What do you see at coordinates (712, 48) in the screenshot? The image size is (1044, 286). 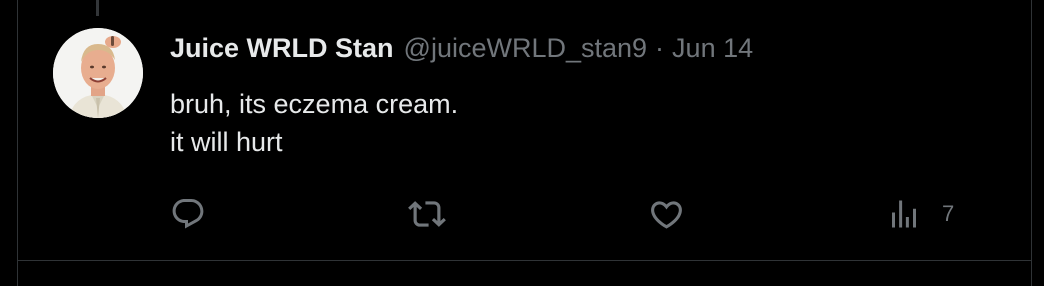 I see `tweet-date: Jun 14` at bounding box center [712, 48].